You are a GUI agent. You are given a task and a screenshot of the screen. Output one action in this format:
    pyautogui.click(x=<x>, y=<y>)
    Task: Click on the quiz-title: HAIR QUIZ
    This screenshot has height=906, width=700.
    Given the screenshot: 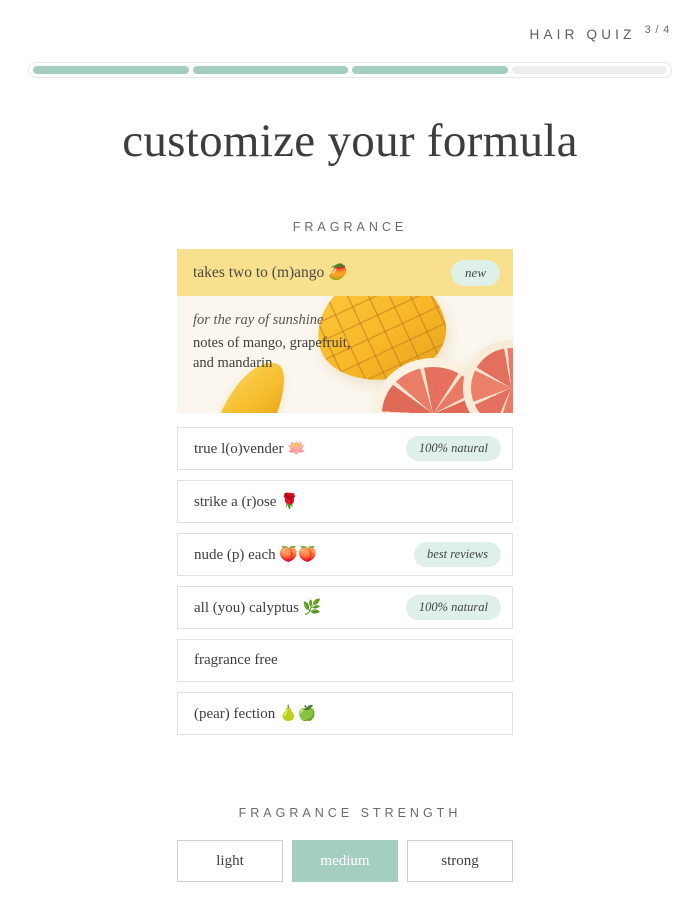 What is the action you would take?
    pyautogui.click(x=582, y=34)
    